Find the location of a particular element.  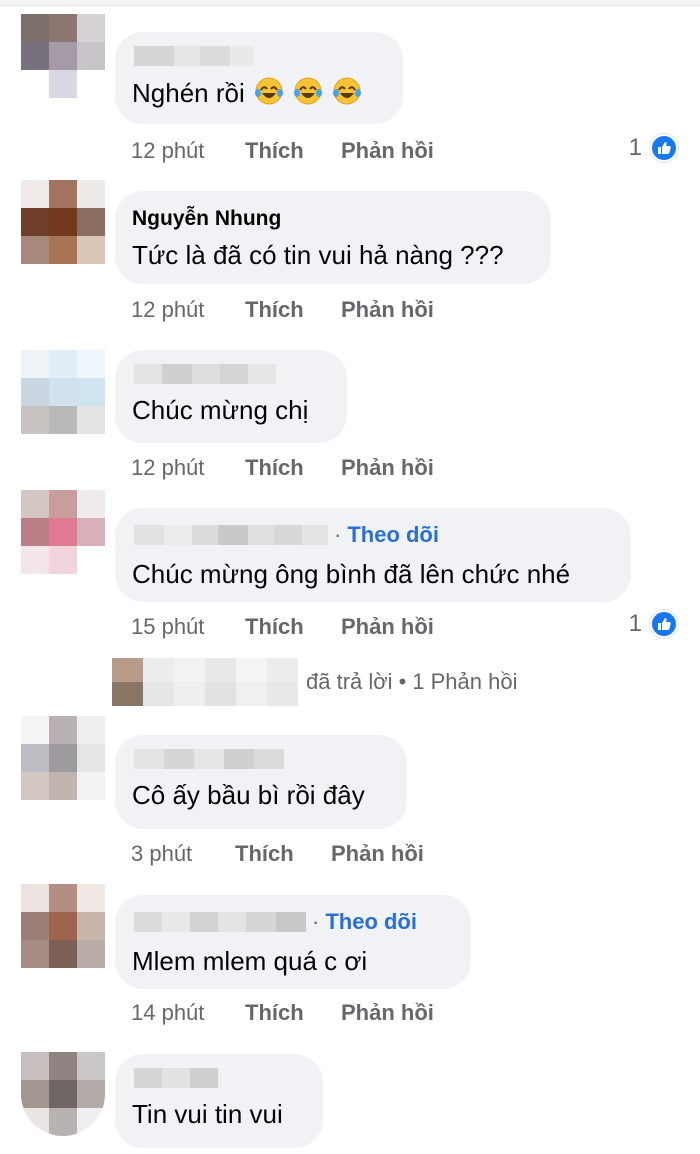

comment-actions: 3 phút Thích Phản hồi is located at coordinates (277, 854).